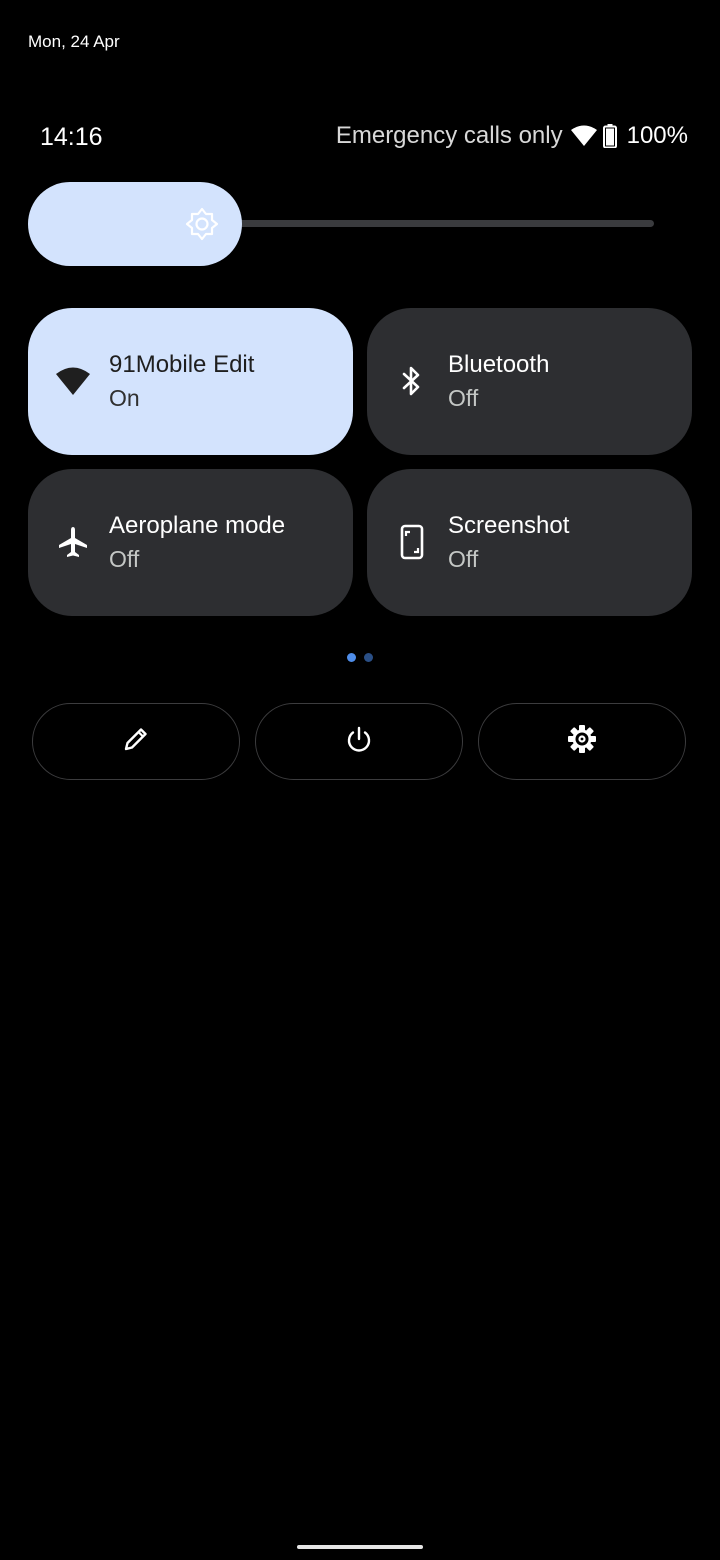  What do you see at coordinates (202, 226) in the screenshot?
I see `brightness-sun-icon` at bounding box center [202, 226].